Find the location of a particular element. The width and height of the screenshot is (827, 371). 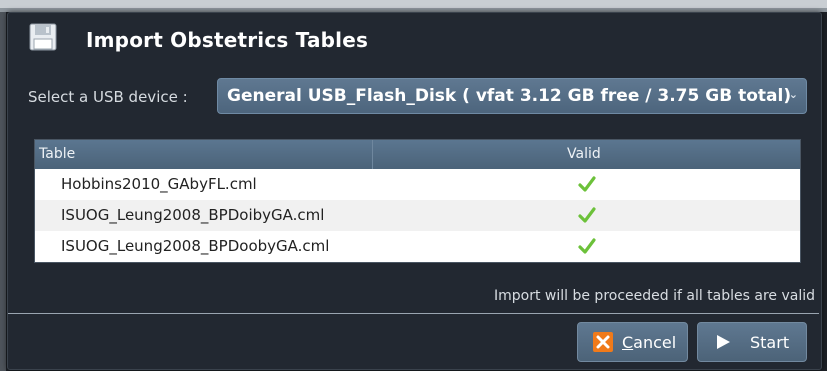

table-row: ISUOG_Leung2008_BPDoibyGA.cml is located at coordinates (417, 215).